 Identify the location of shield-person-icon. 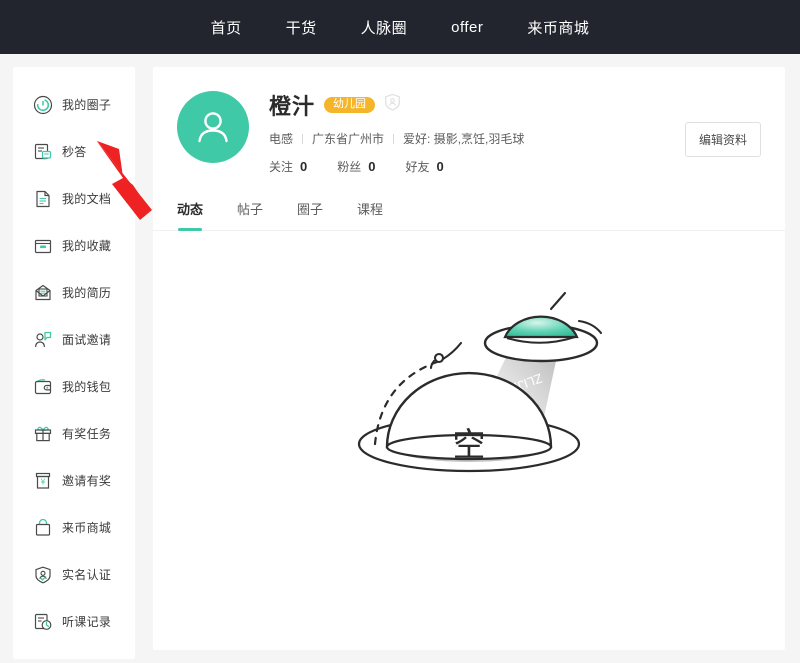
(43, 575).